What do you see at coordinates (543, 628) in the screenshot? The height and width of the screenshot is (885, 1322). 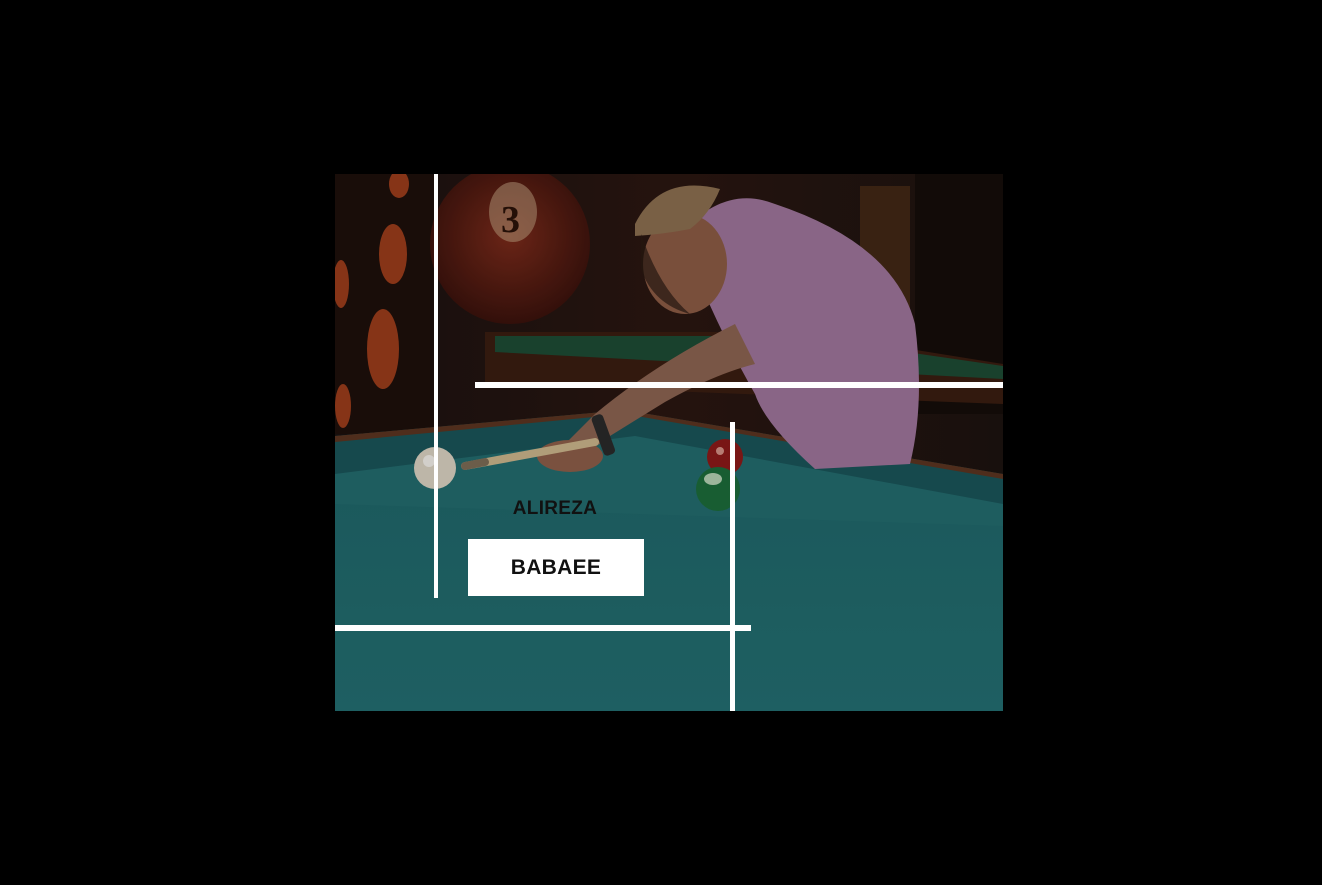 I see `accent-line-horizontal-bottom` at bounding box center [543, 628].